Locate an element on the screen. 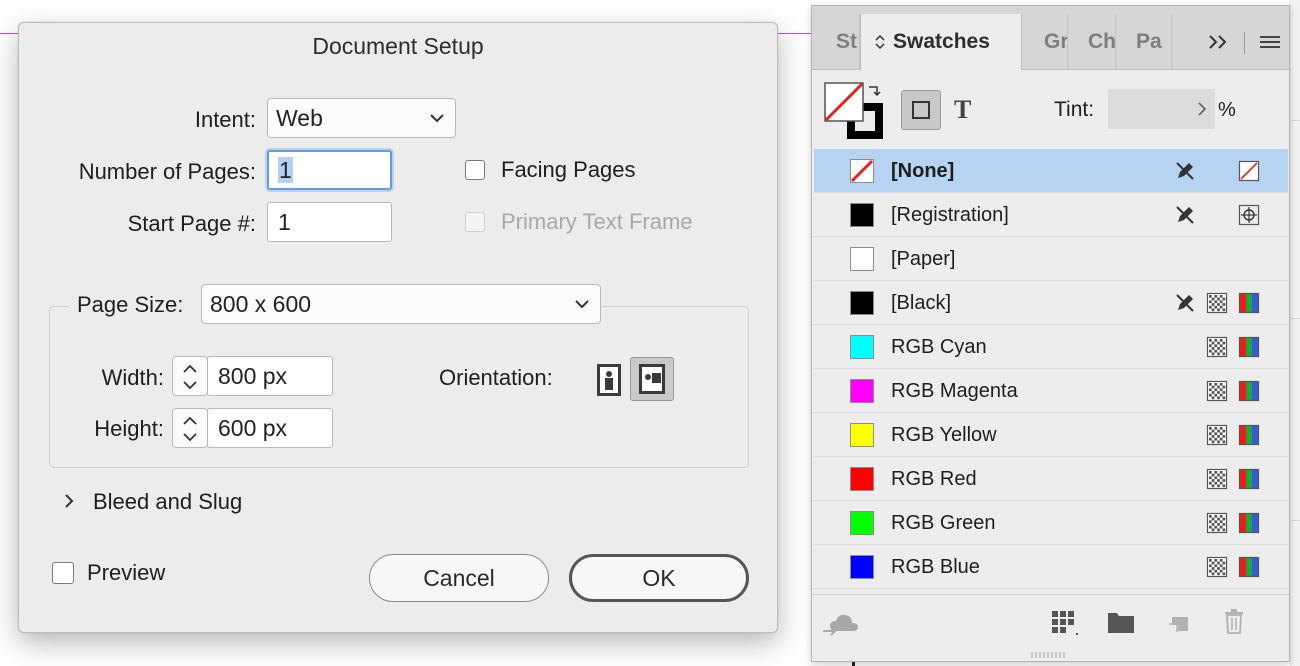  tab-swatches-label: Swatches is located at coordinates (941, 41).